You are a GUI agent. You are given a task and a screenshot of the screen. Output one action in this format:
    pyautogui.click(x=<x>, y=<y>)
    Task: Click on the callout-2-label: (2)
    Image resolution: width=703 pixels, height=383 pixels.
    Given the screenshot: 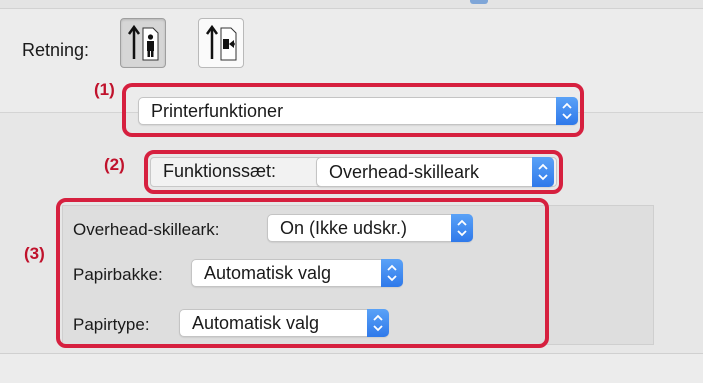 What is the action you would take?
    pyautogui.click(x=114, y=164)
    